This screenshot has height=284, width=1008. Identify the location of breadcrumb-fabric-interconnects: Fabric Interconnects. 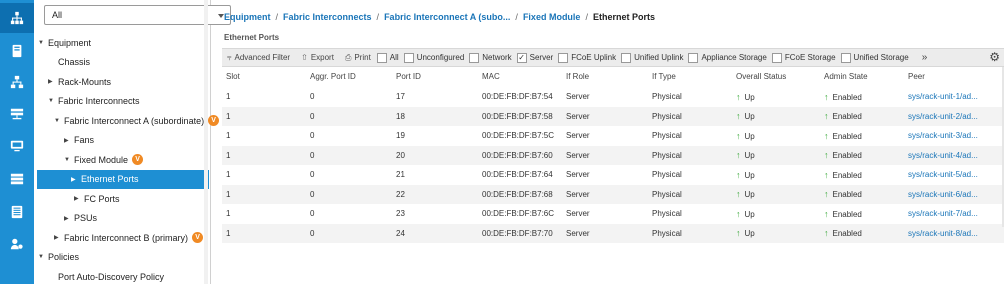
(327, 17).